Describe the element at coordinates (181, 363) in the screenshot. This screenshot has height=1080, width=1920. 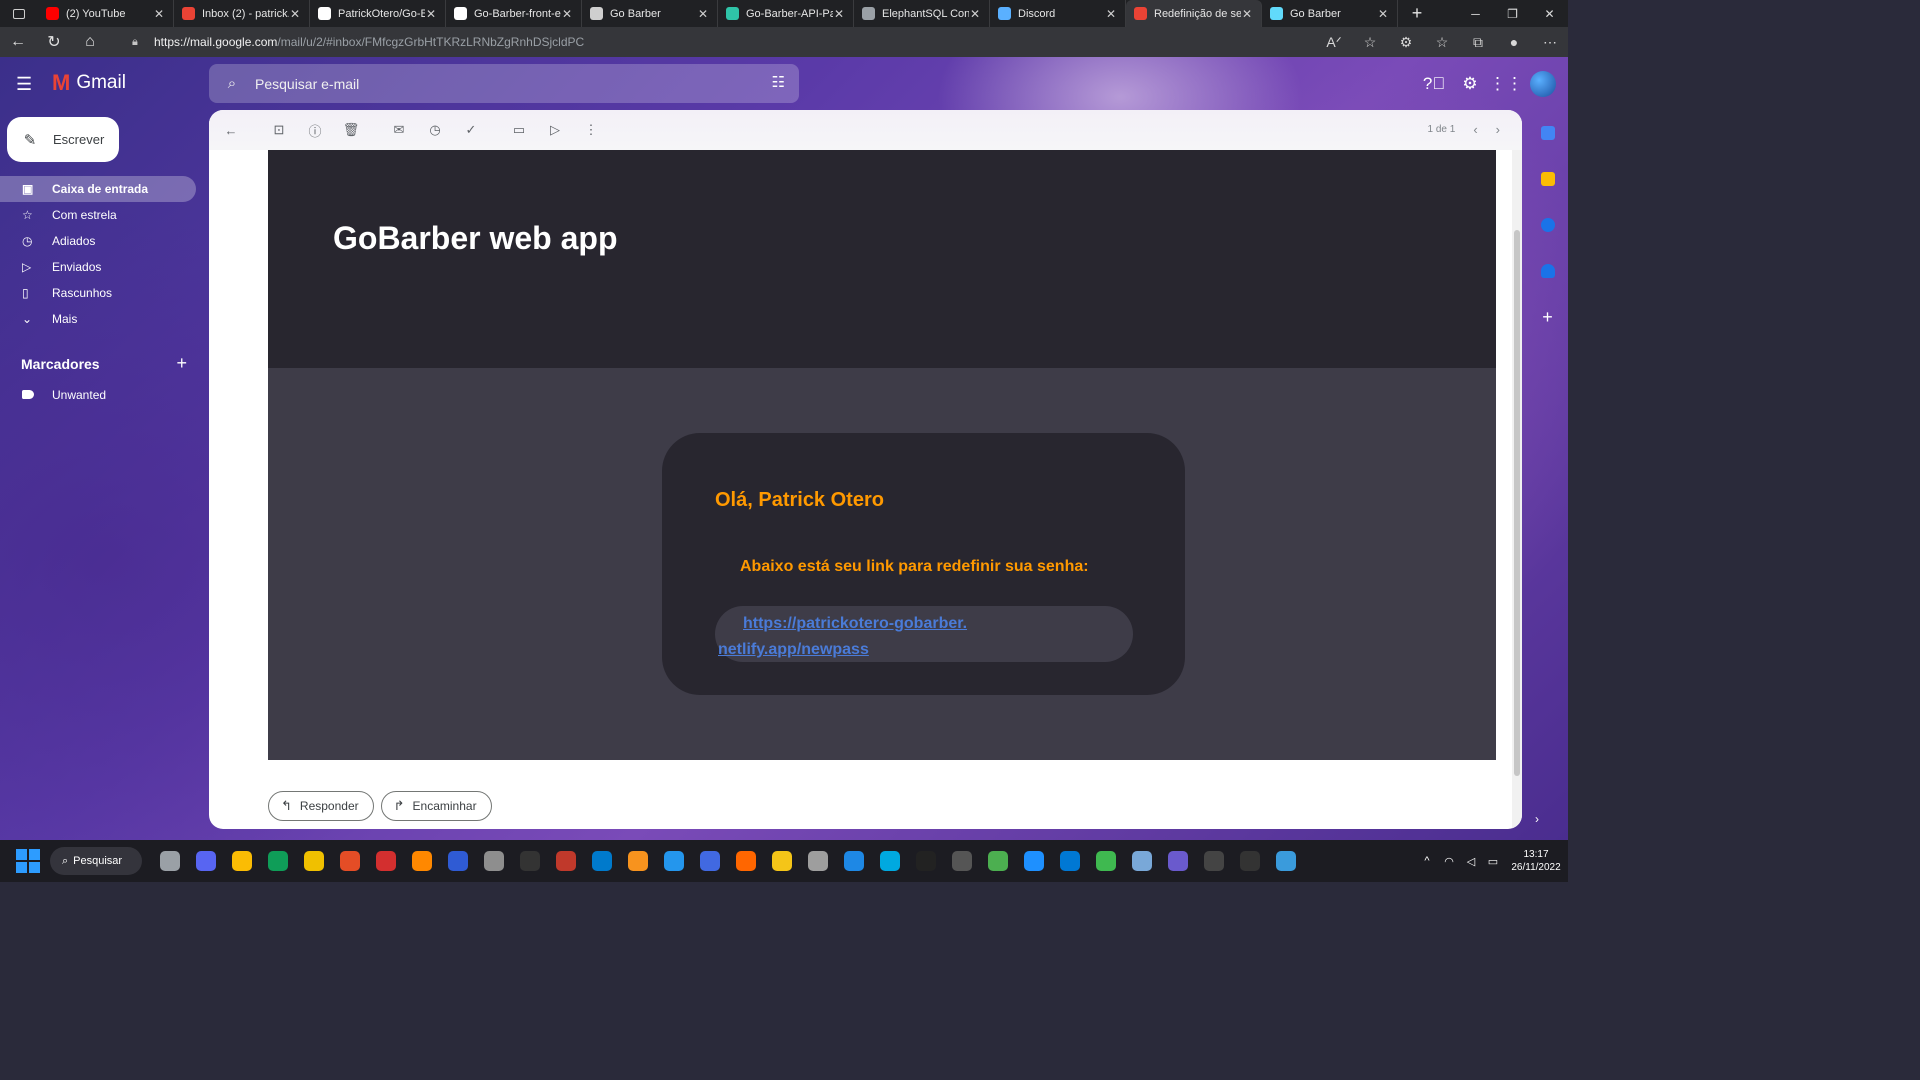
I see `add-label-icon: +` at that location.